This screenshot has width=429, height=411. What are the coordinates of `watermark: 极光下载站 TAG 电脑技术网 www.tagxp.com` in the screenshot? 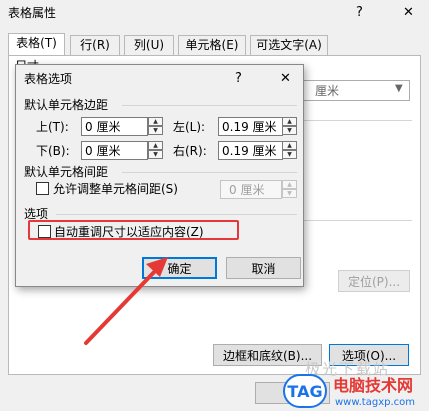 It's located at (356, 386).